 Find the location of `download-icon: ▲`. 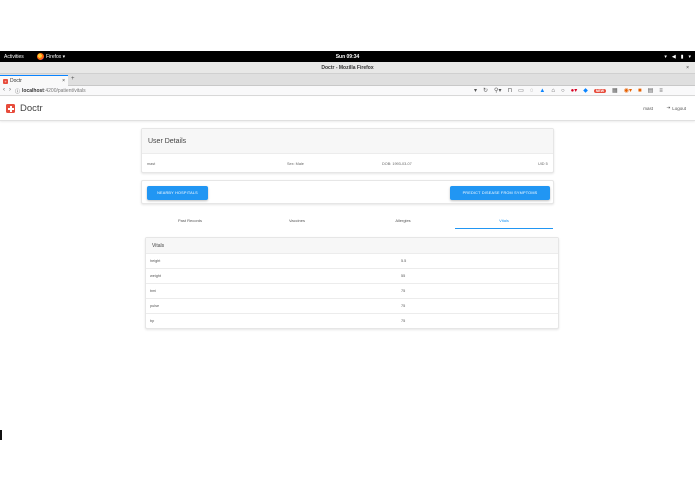

download-icon: ▲ is located at coordinates (542, 91).